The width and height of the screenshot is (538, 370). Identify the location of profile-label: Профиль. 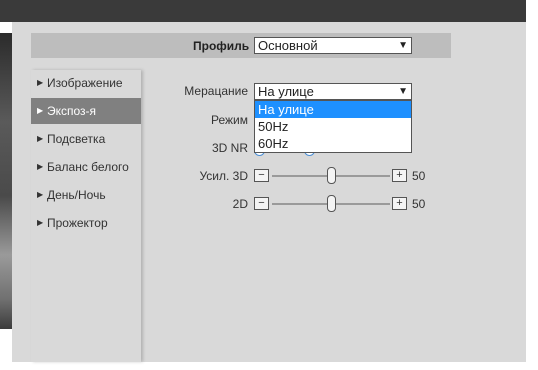
(221, 46).